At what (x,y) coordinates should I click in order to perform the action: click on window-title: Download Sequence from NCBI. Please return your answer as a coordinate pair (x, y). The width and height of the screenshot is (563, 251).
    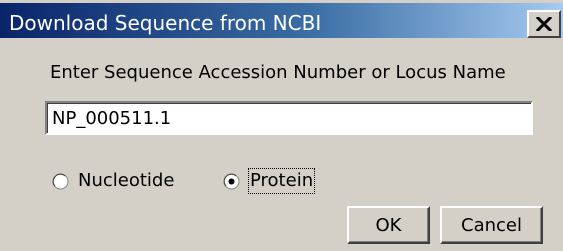
    Looking at the image, I should click on (165, 23).